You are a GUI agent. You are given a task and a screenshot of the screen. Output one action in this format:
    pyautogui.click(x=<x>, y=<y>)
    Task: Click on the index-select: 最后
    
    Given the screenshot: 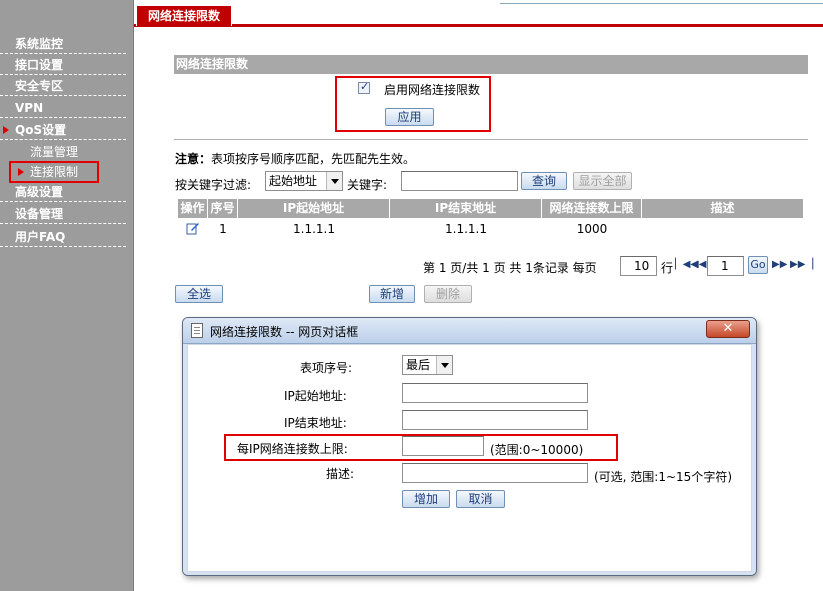 What is the action you would take?
    pyautogui.click(x=427, y=365)
    